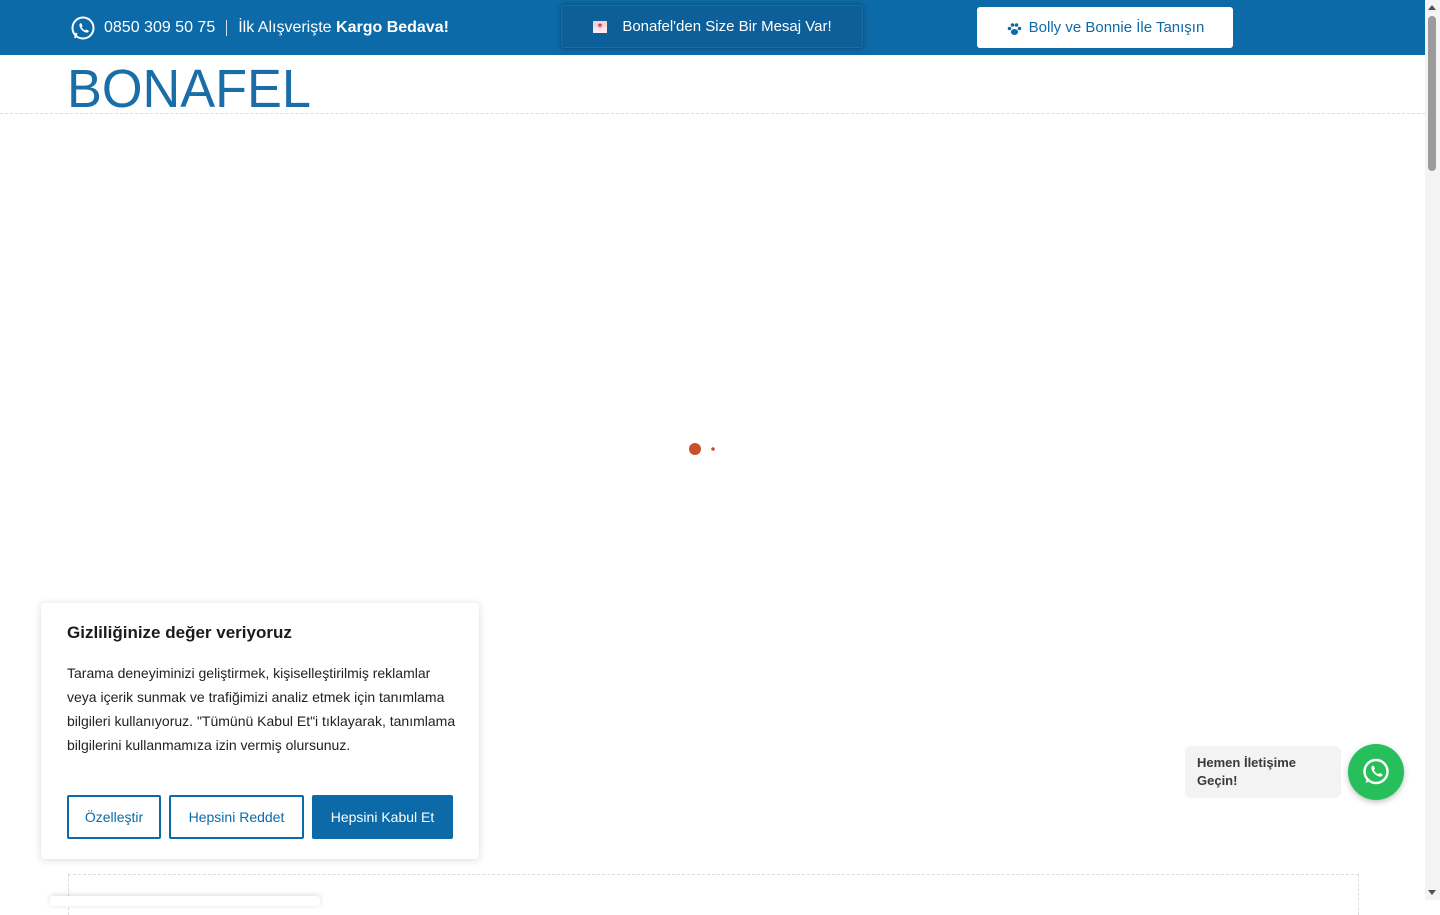  Describe the element at coordinates (1432, 93) in the screenshot. I see `scrollbar-thumb` at that location.